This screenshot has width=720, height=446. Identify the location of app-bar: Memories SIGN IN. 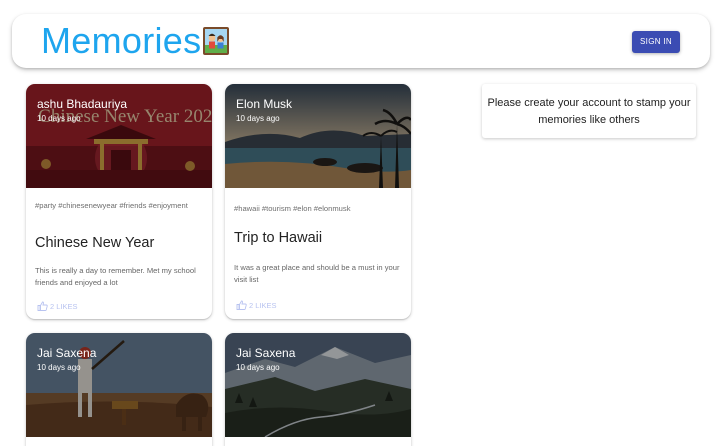
(361, 41).